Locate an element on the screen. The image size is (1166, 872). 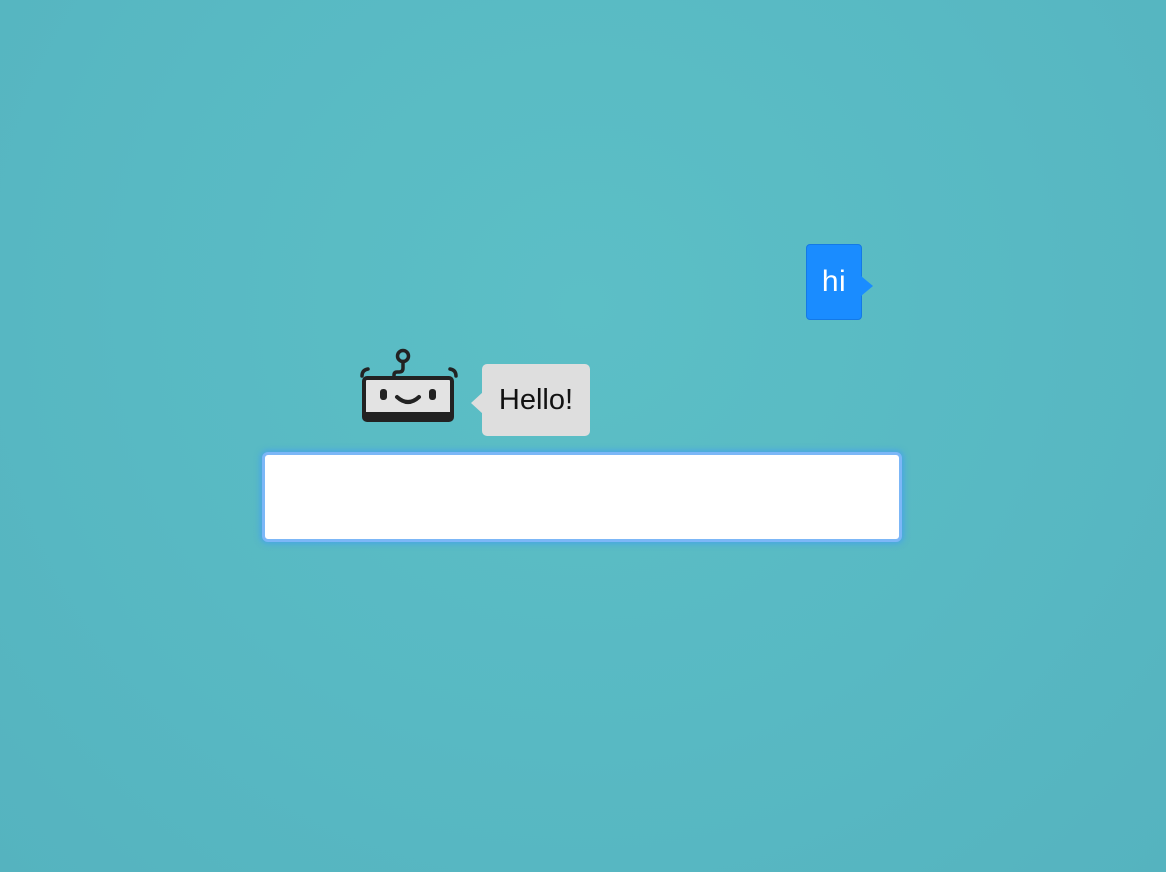
user-message-text: hi is located at coordinates (834, 281).